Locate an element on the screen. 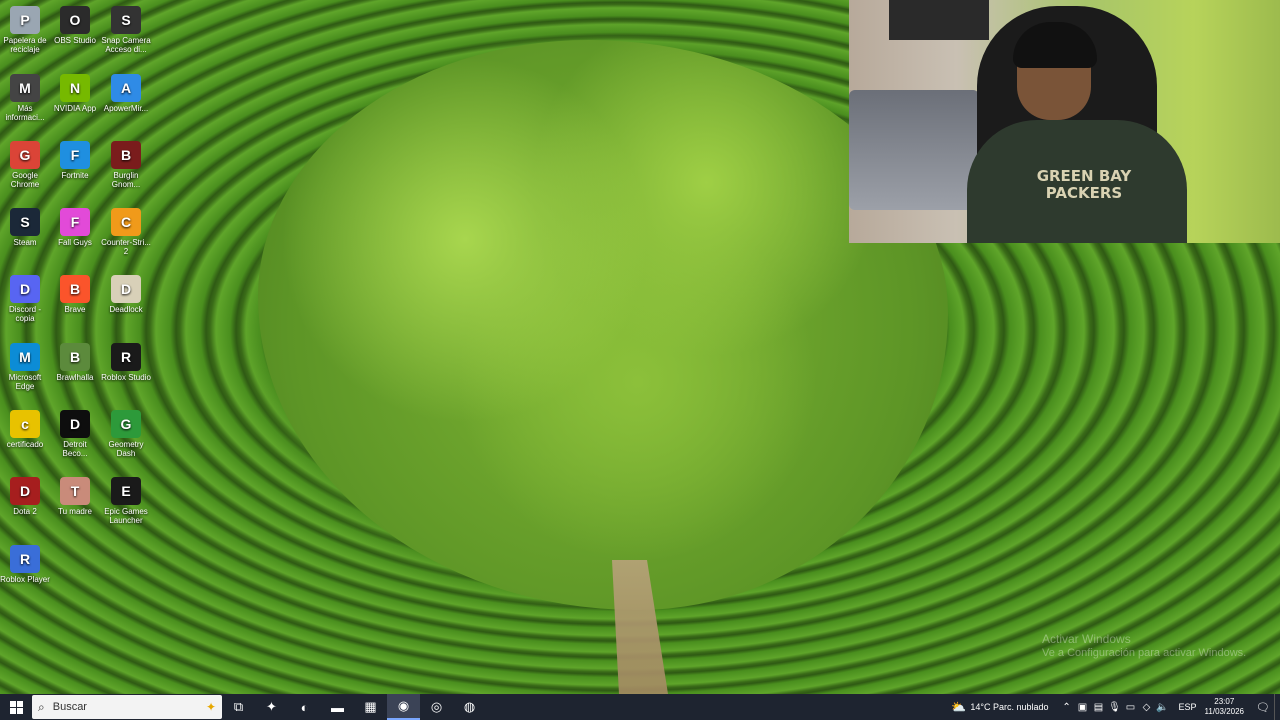  desktop-icon-label: Dota 2 is located at coordinates (25, 511).